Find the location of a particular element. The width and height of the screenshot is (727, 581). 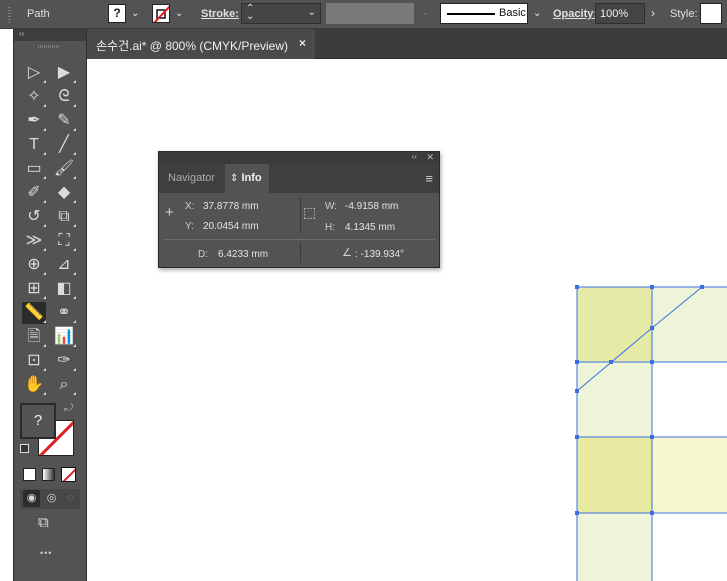

width-tool: ≫ is located at coordinates (34, 241).